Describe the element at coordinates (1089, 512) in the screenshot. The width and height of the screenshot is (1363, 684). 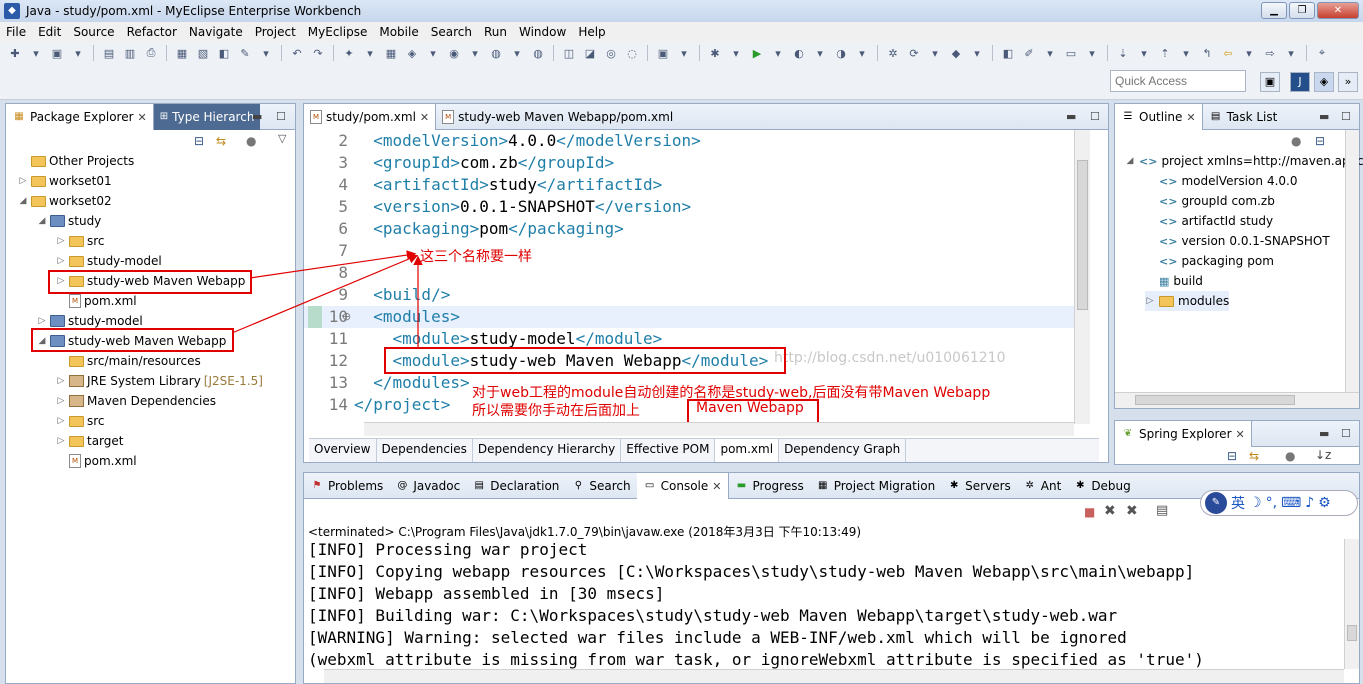
I see `terminate-icon: ■` at that location.